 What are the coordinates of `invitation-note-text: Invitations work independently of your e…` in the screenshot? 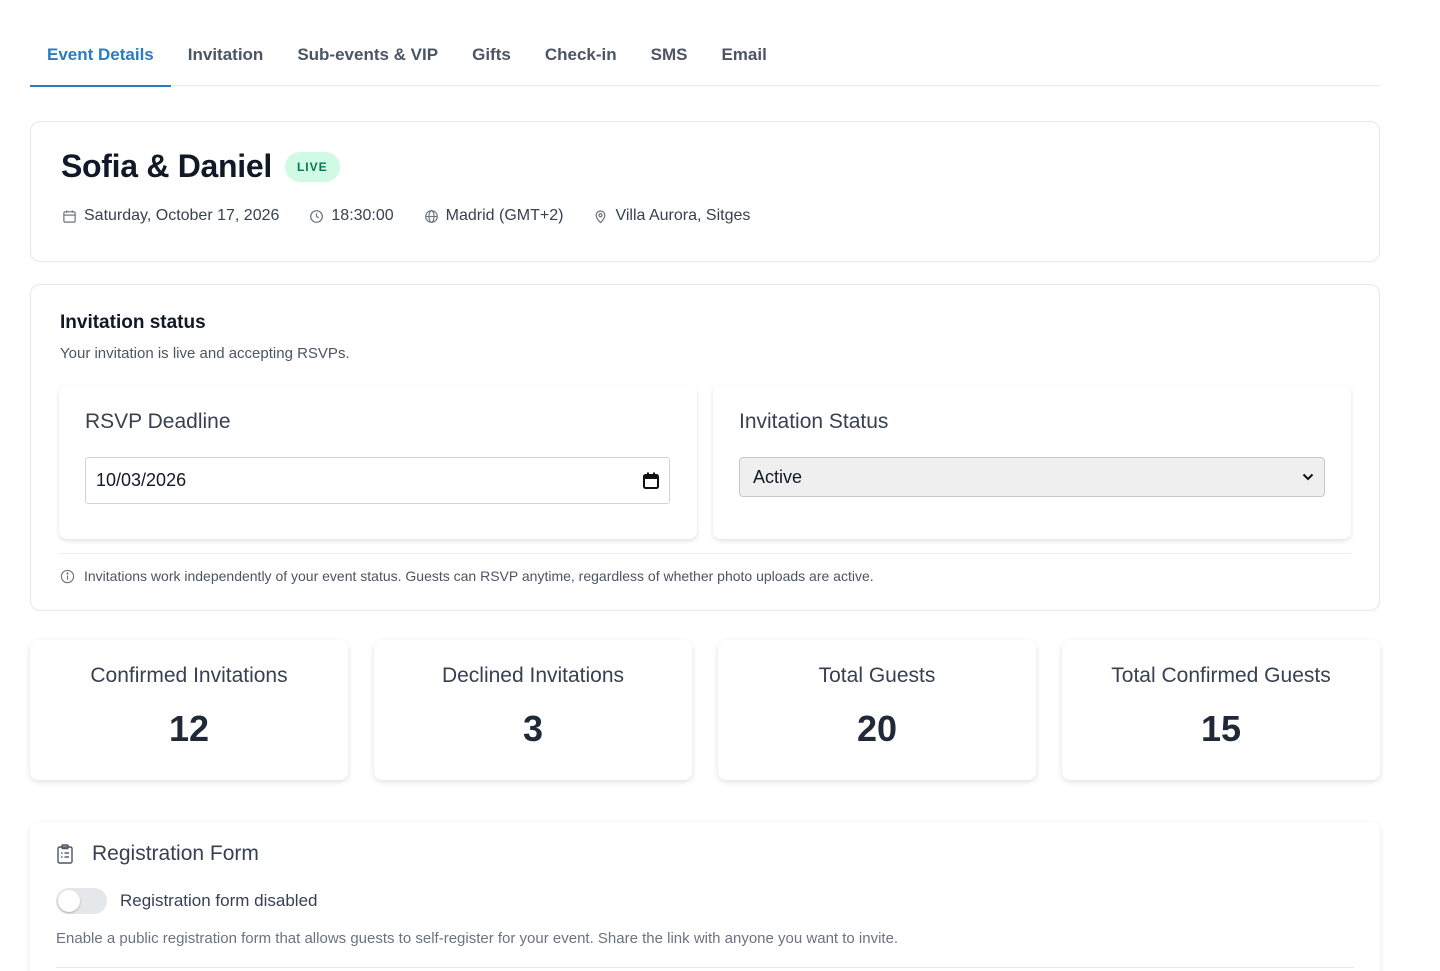 It's located at (479, 576).